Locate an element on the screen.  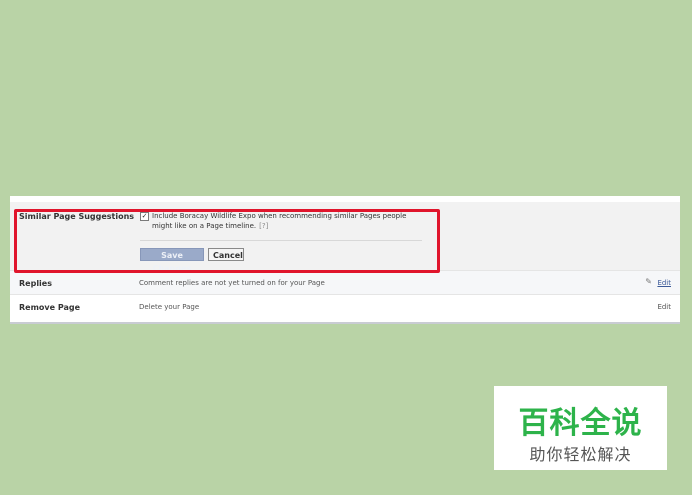
watermark-subtitle: 助你轻松解决 is located at coordinates (580, 454).